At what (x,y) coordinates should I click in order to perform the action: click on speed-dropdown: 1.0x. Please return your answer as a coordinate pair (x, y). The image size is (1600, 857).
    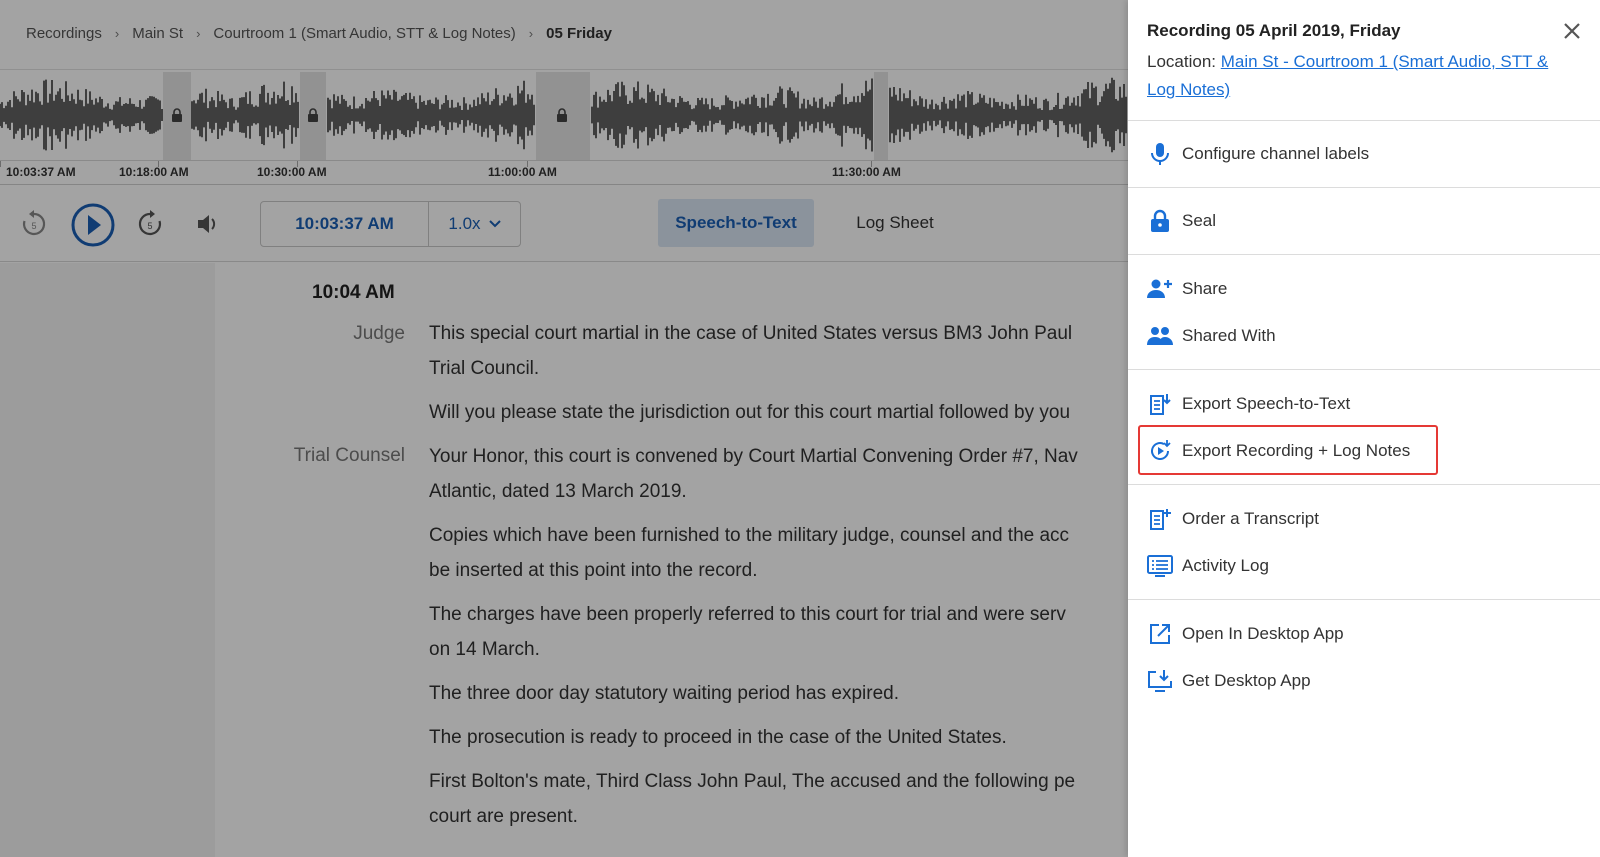
    Looking at the image, I should click on (474, 224).